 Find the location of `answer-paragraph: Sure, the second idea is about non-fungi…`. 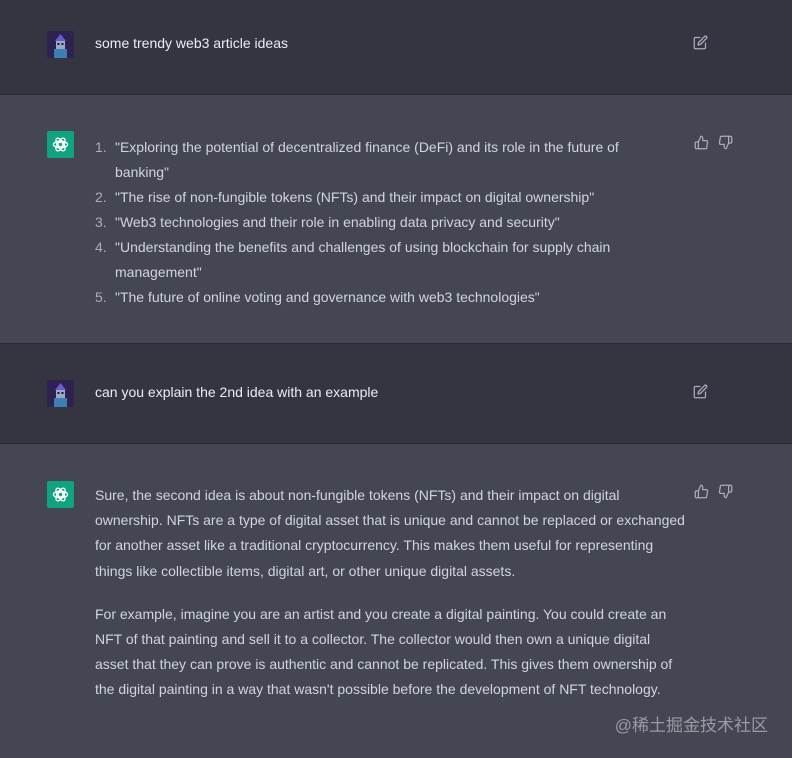

answer-paragraph: Sure, the second idea is about non-fungi… is located at coordinates (390, 533).